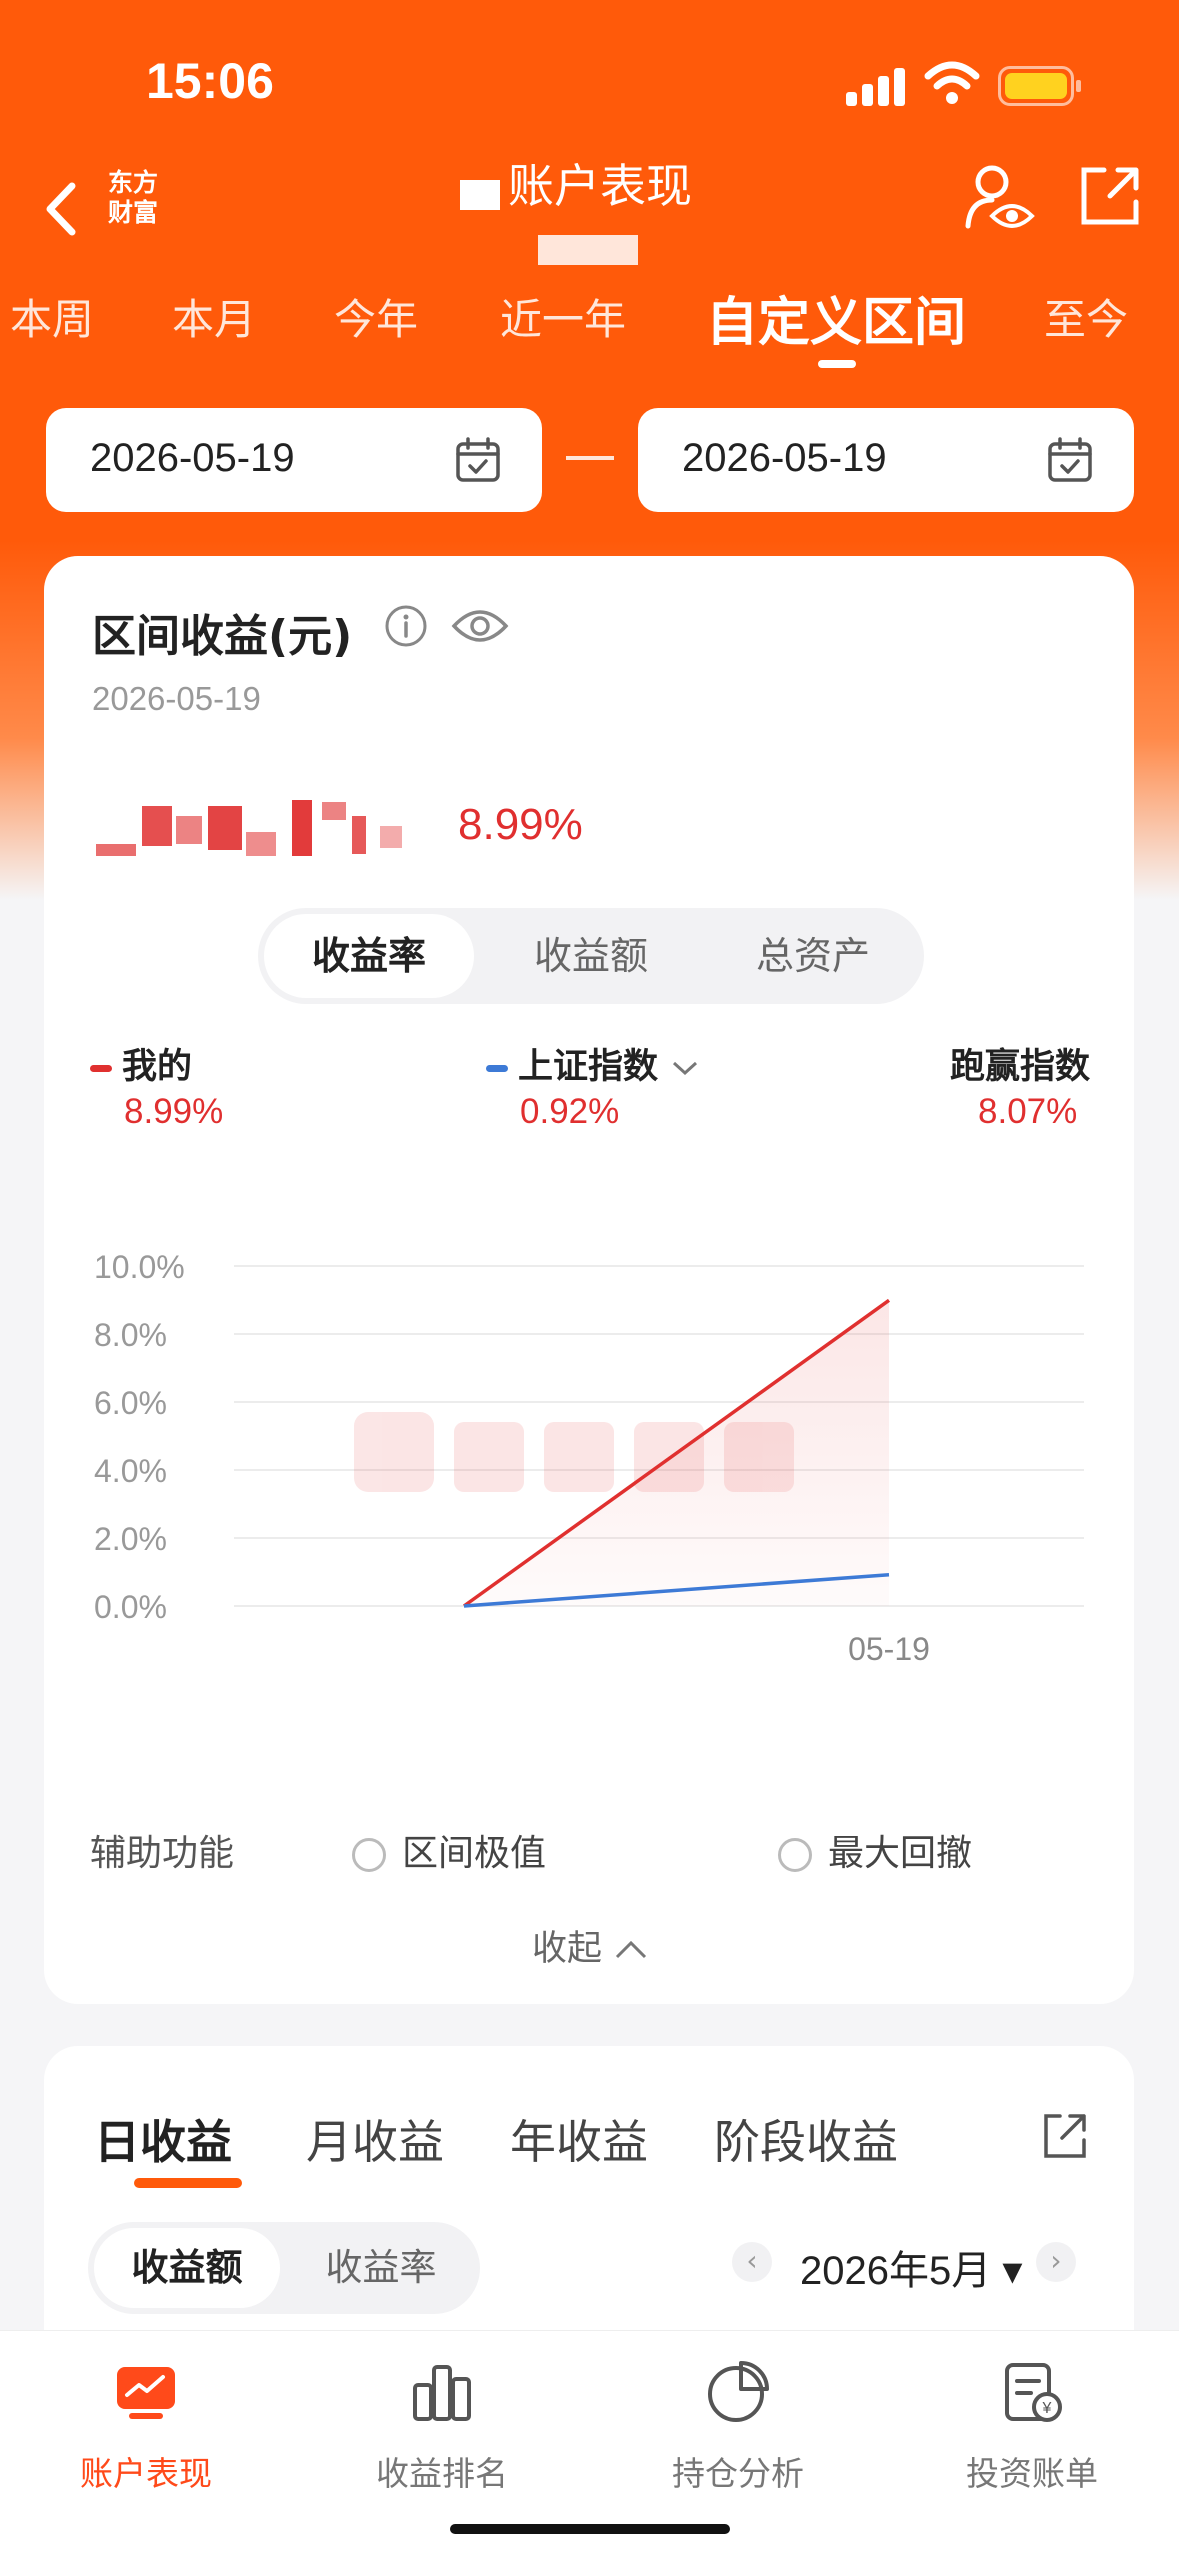 The height and width of the screenshot is (2556, 1179). Describe the element at coordinates (590, 2529) in the screenshot. I see `home-indicator` at that location.